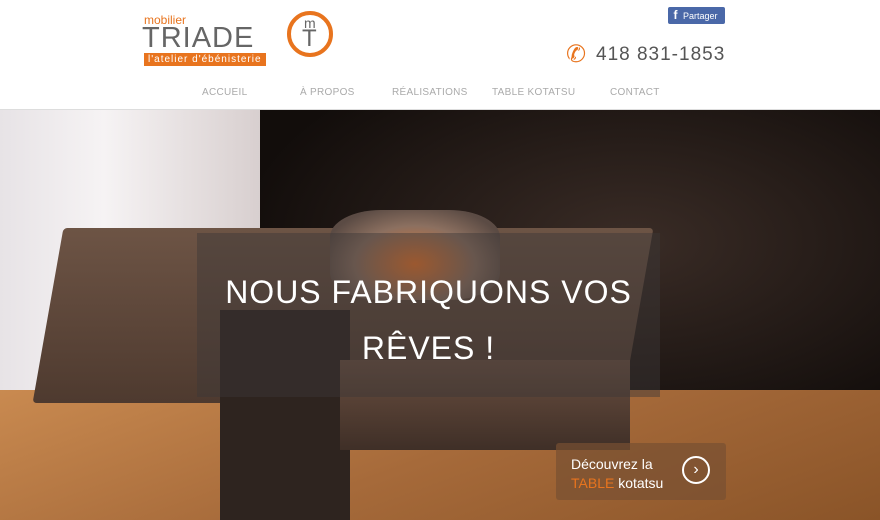  What do you see at coordinates (696, 470) in the screenshot?
I see `chevron-right-icon: ›` at bounding box center [696, 470].